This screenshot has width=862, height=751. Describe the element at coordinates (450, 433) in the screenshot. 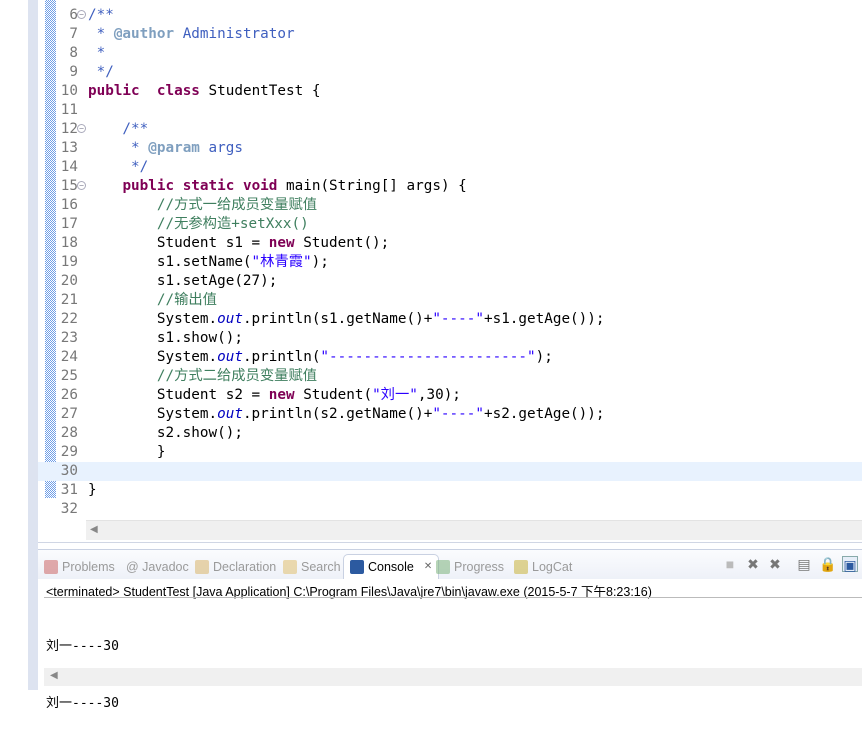

I see `code-line: 28 s2.show();` at that location.